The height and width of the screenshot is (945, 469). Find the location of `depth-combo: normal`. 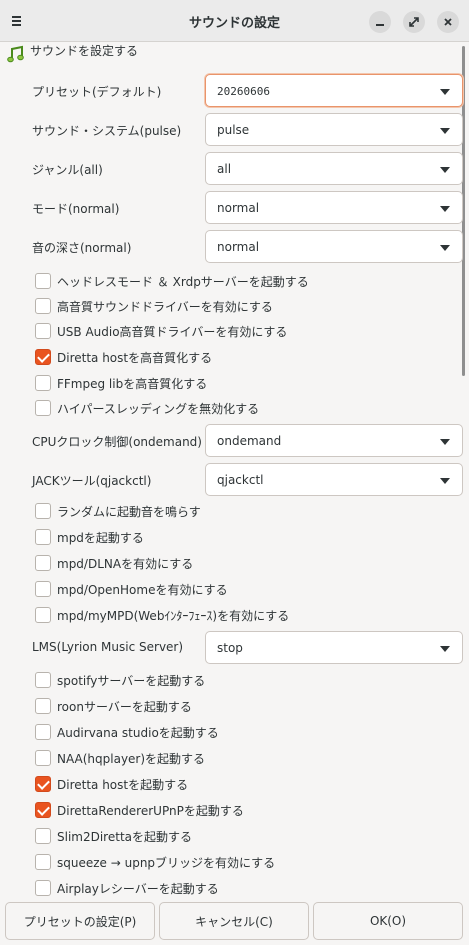

depth-combo: normal is located at coordinates (334, 246).